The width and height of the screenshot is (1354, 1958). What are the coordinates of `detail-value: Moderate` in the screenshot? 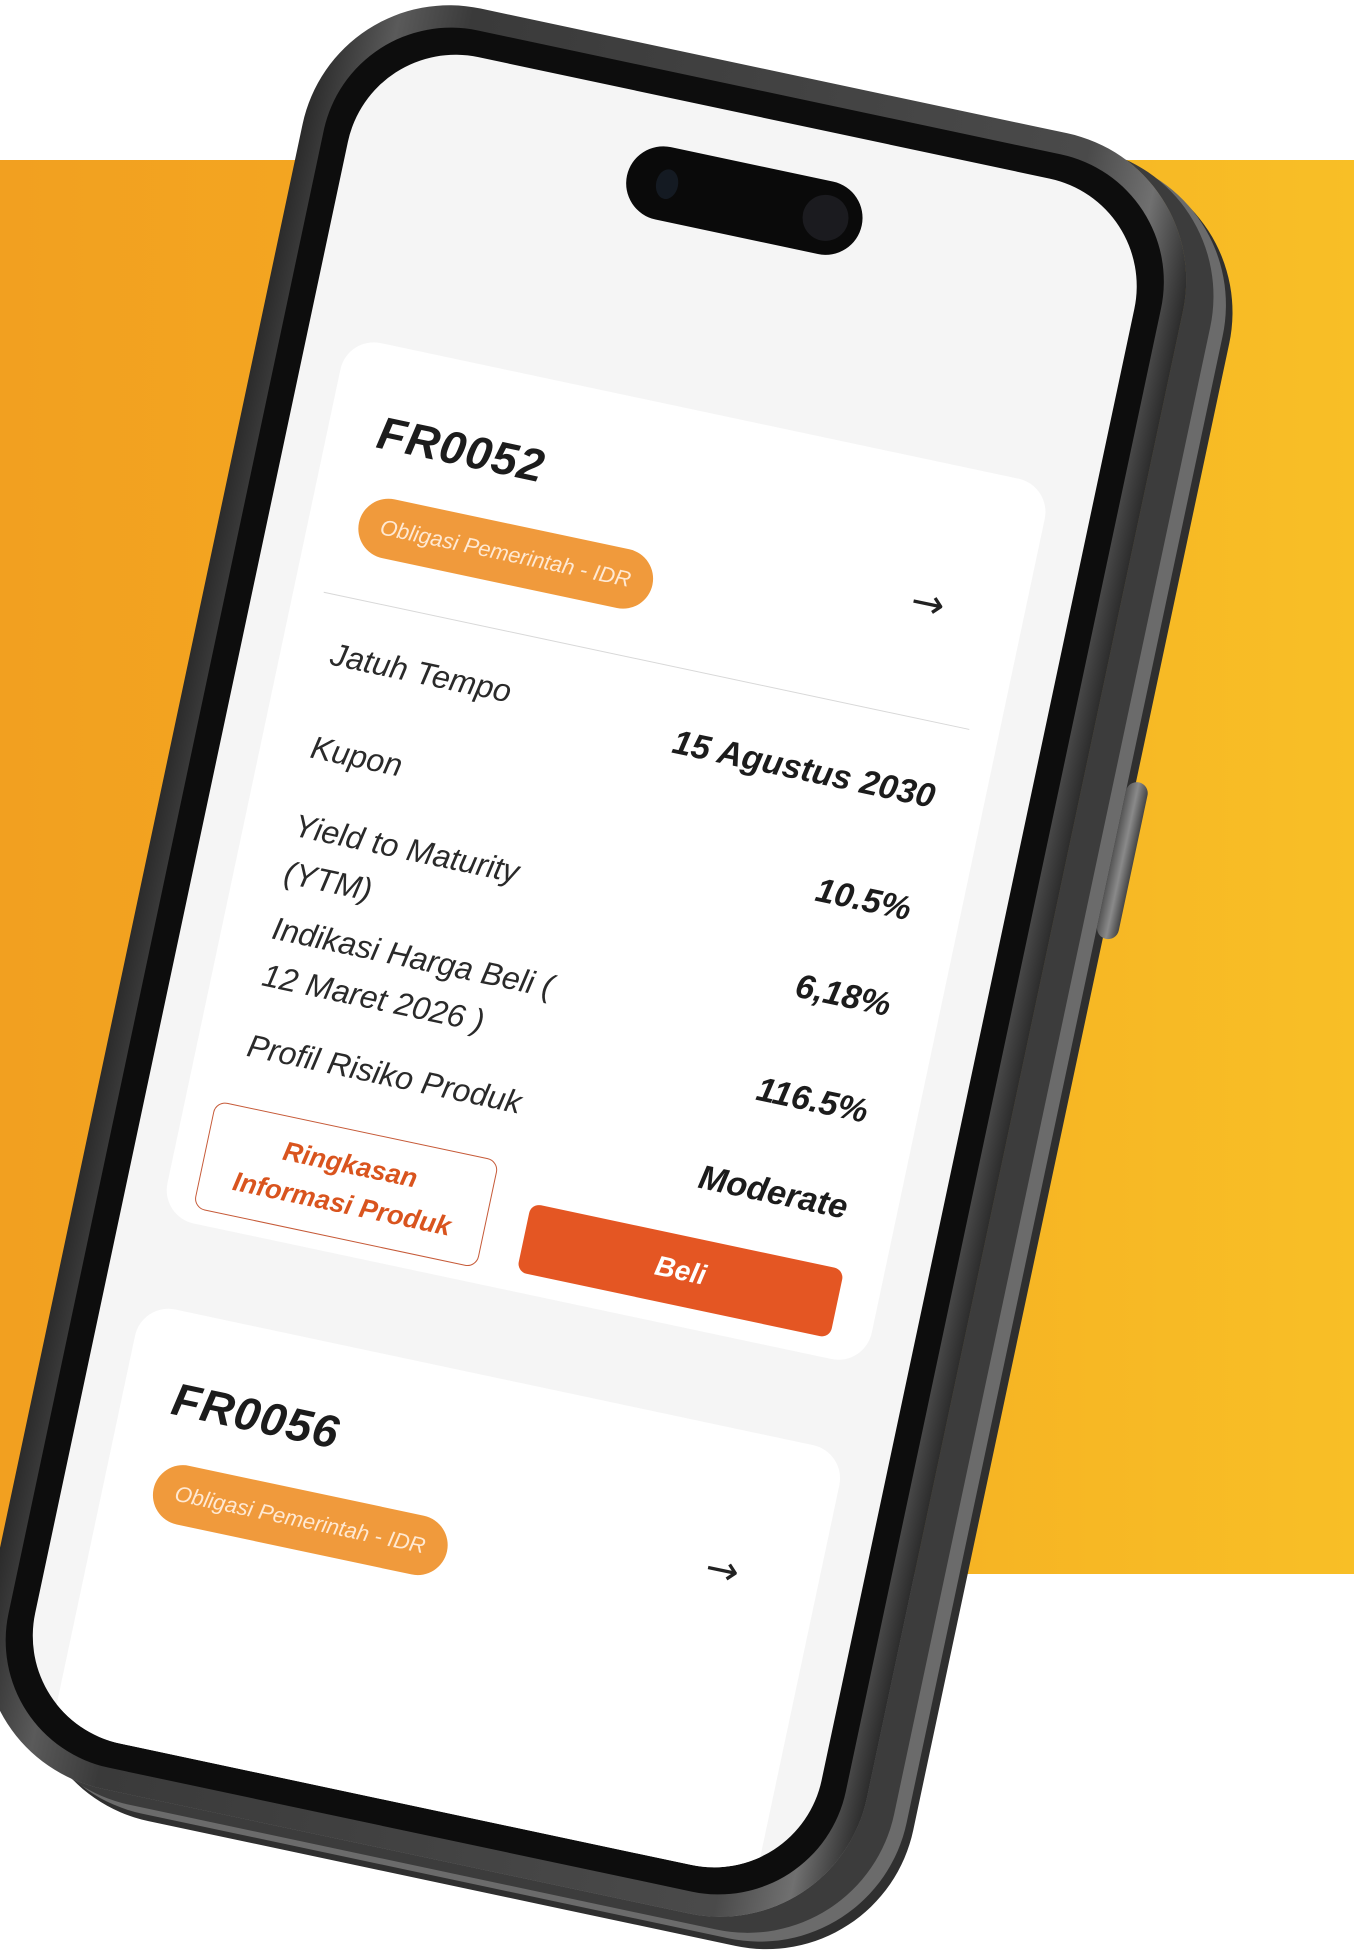 It's located at (773, 1192).